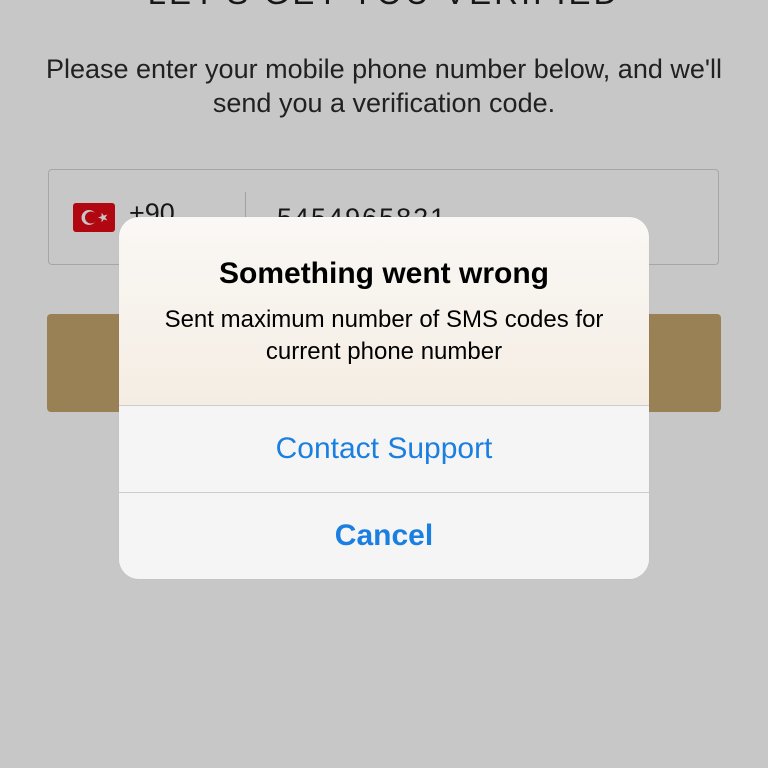 This screenshot has height=768, width=768. Describe the element at coordinates (384, 449) in the screenshot. I see `contact-support-button: Contact Support` at that location.